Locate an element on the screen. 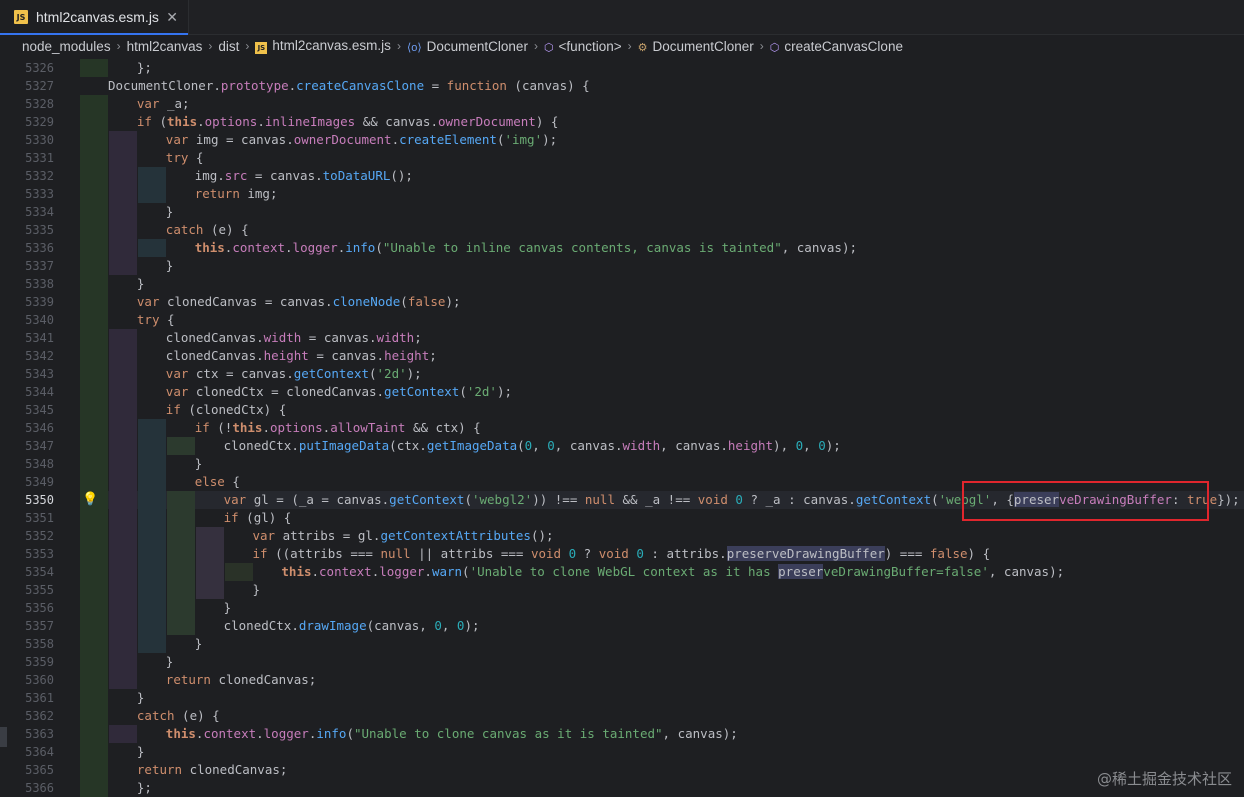 Image resolution: width=1244 pixels, height=797 pixels. tab-title: html2canvas.esm.js is located at coordinates (97, 17).